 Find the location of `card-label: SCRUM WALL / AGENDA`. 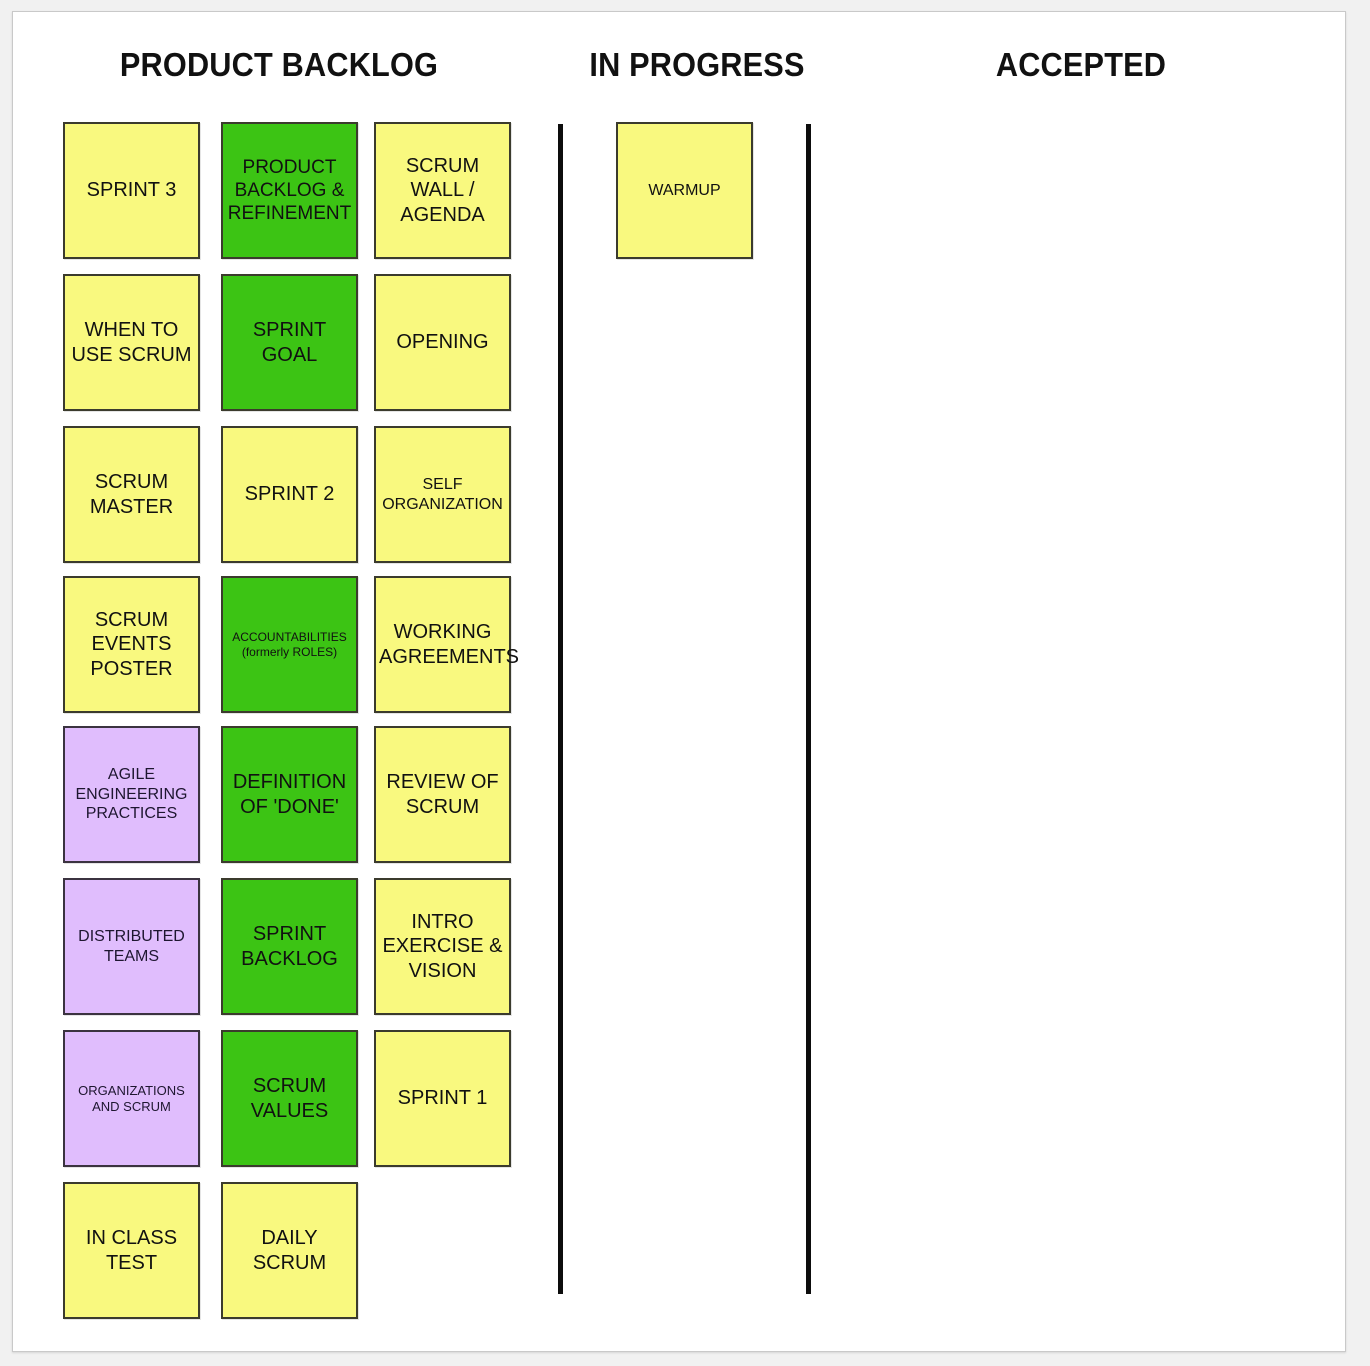

card-label: SCRUM WALL / AGENDA is located at coordinates (442, 190).